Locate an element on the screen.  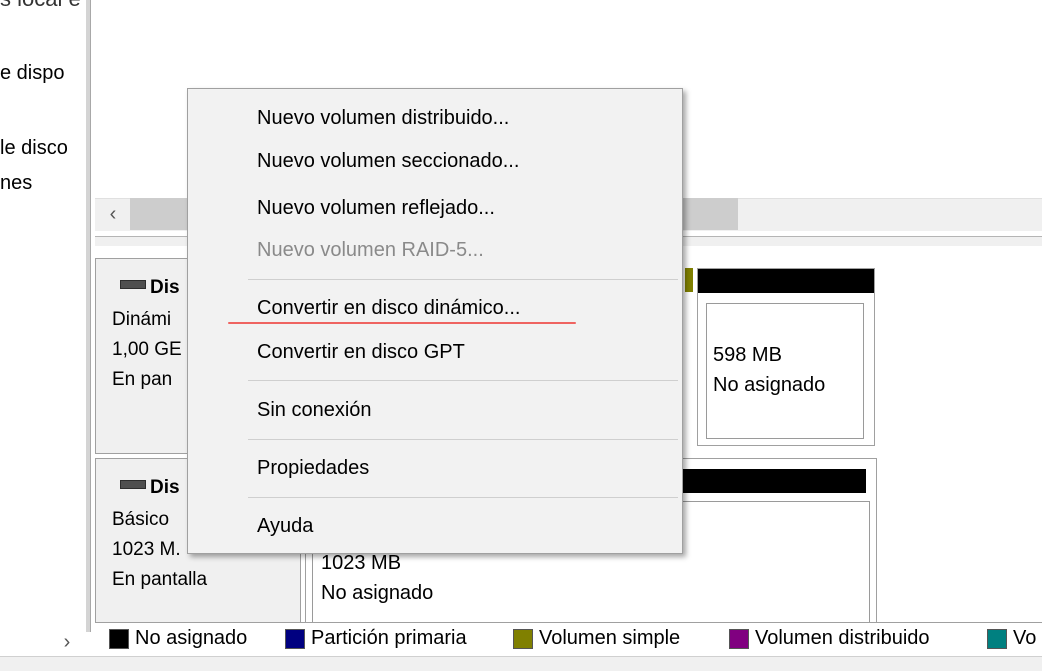
partition-size: 1023 MB is located at coordinates (361, 563).